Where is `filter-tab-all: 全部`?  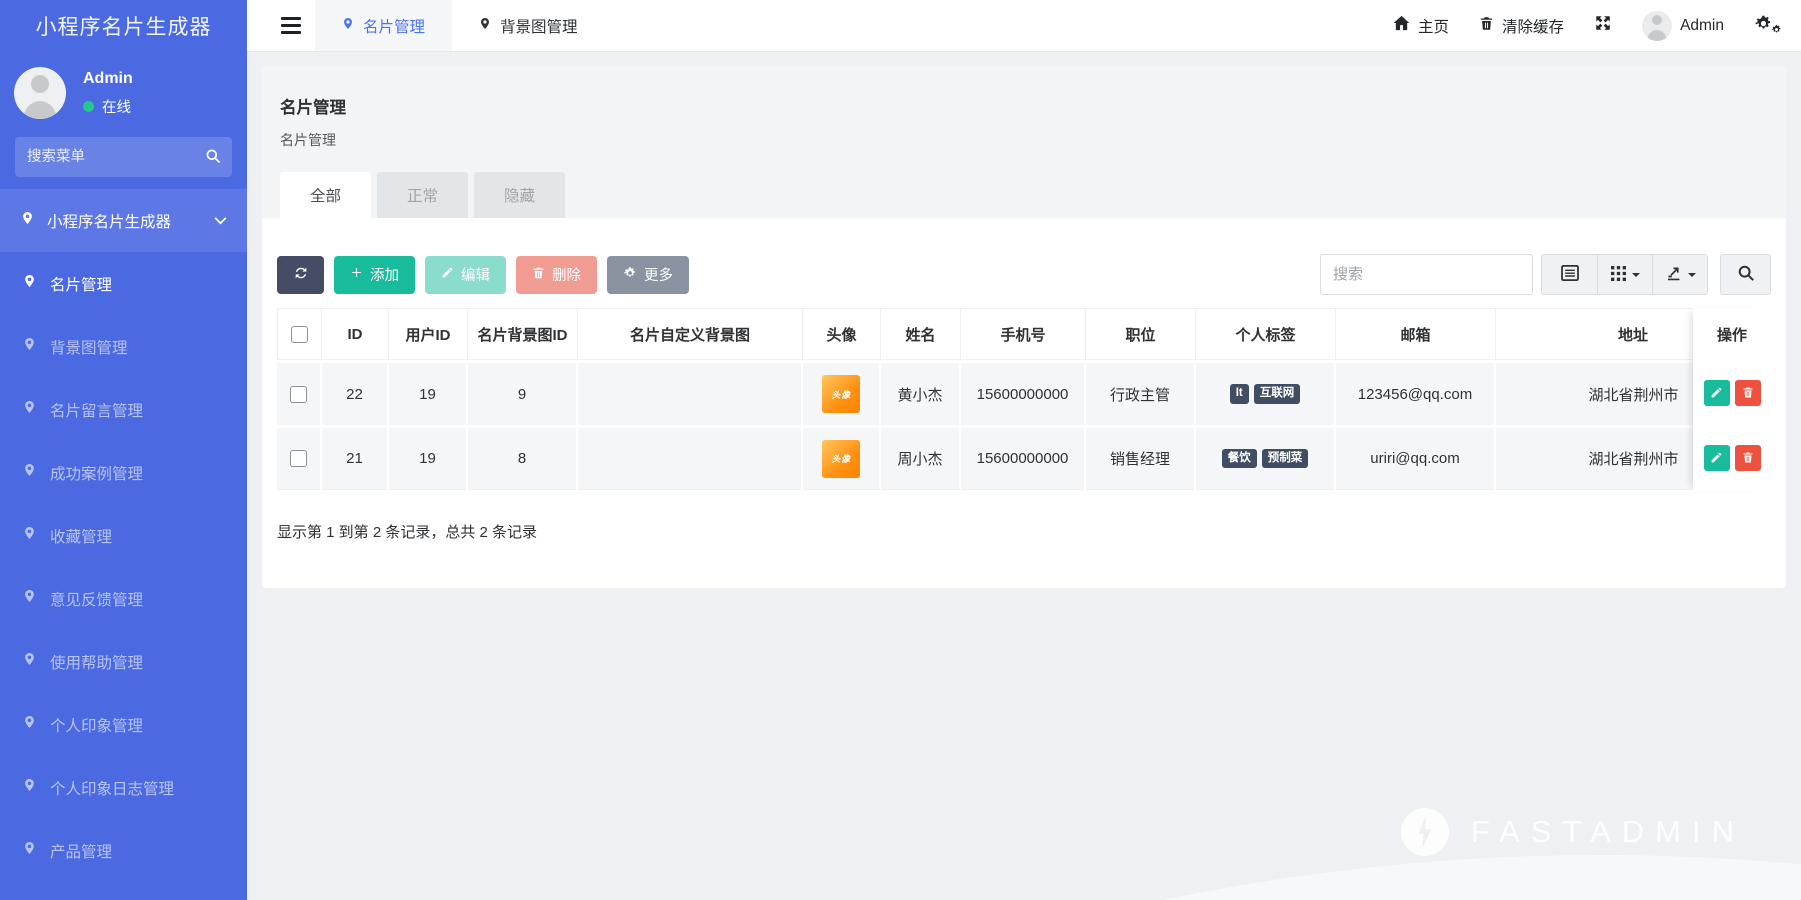 filter-tab-all: 全部 is located at coordinates (326, 195).